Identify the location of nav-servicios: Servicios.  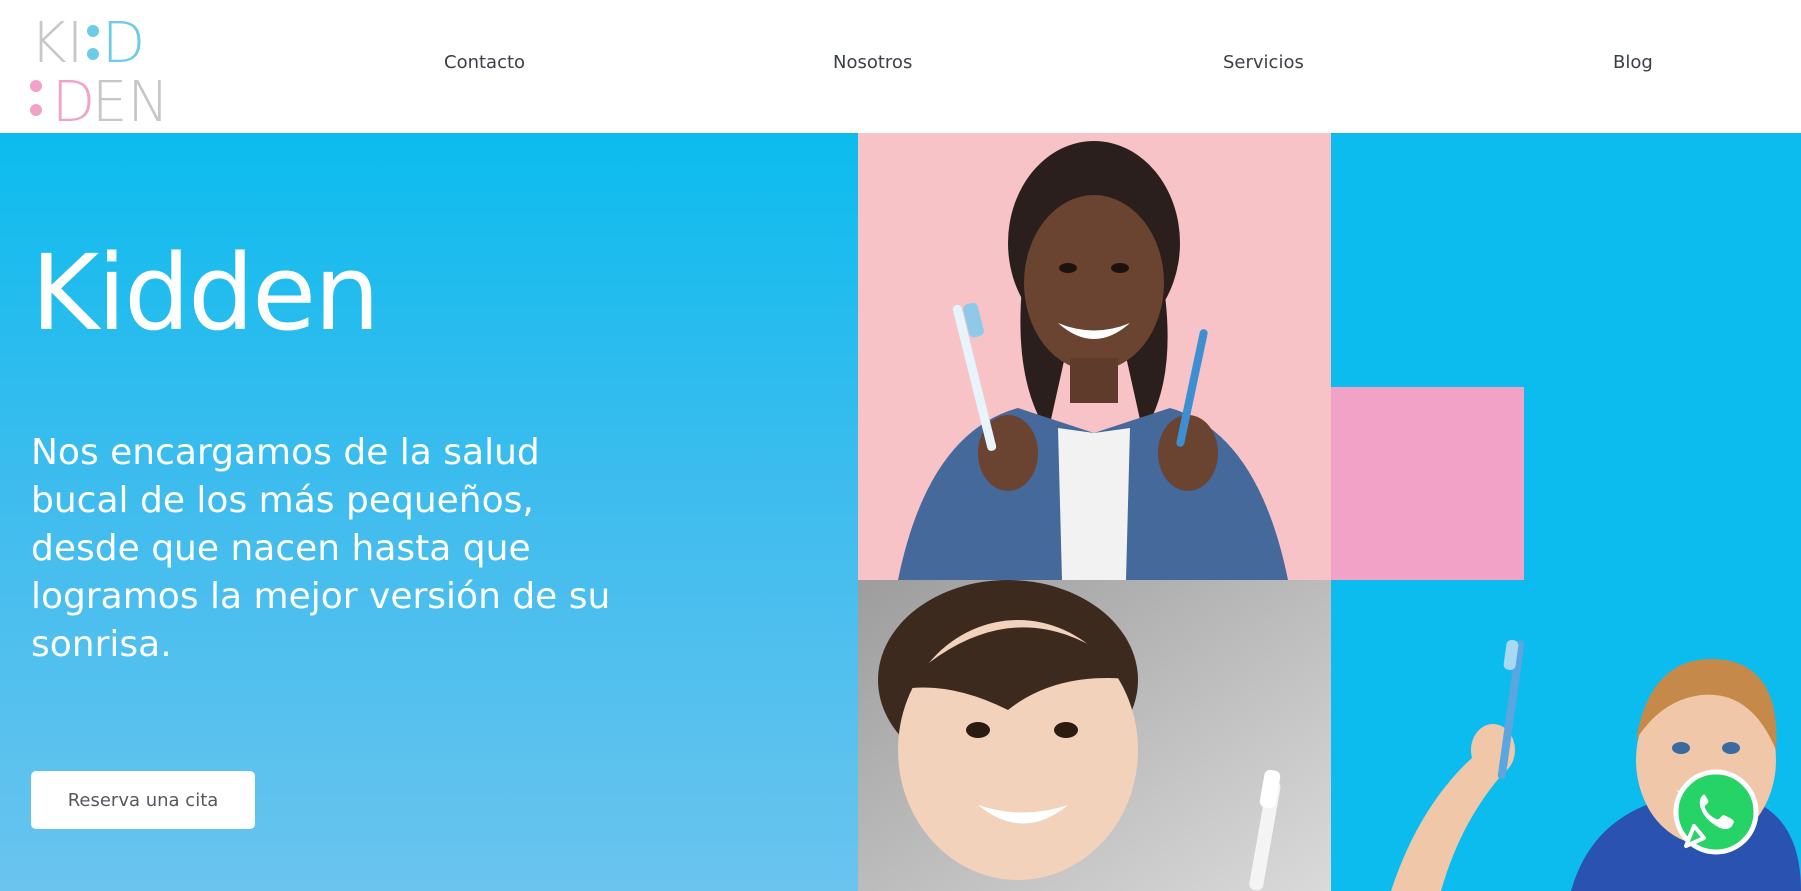
(1263, 66).